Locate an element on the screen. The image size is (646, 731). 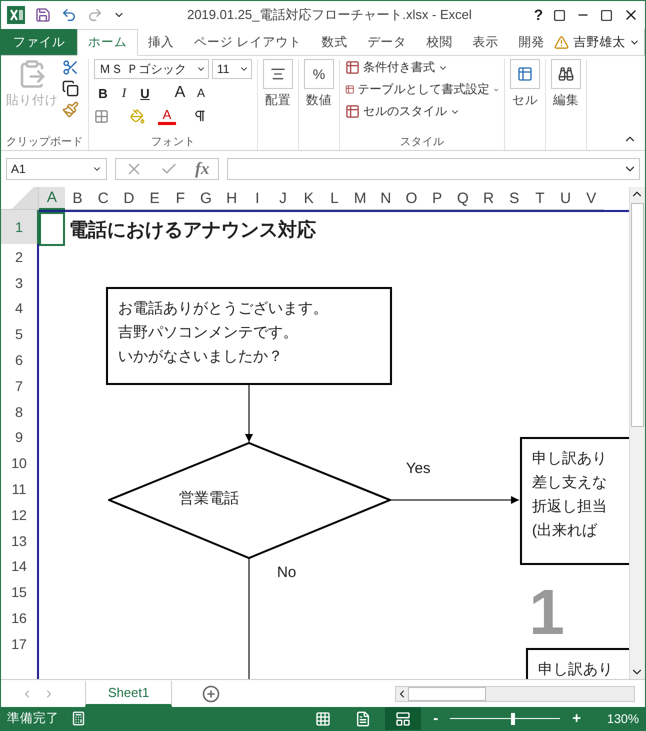
row-header: 5 is located at coordinates (19, 334).